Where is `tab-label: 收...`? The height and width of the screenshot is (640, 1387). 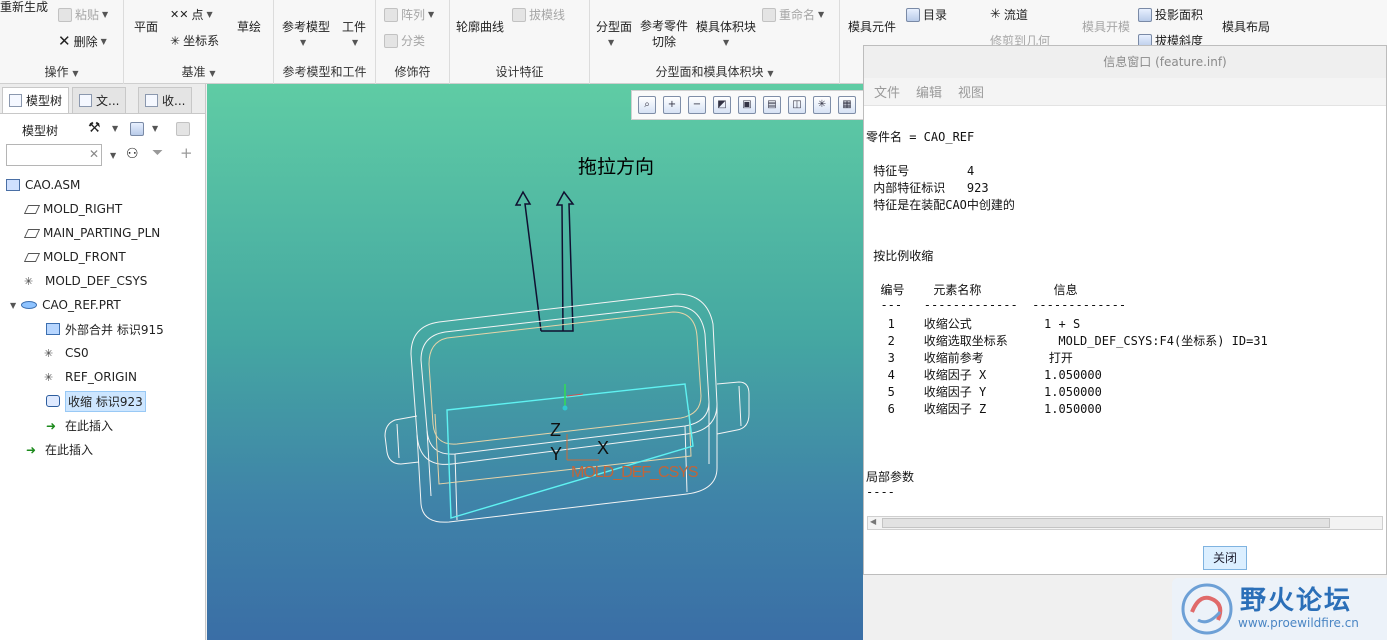 tab-label: 收... is located at coordinates (174, 101).